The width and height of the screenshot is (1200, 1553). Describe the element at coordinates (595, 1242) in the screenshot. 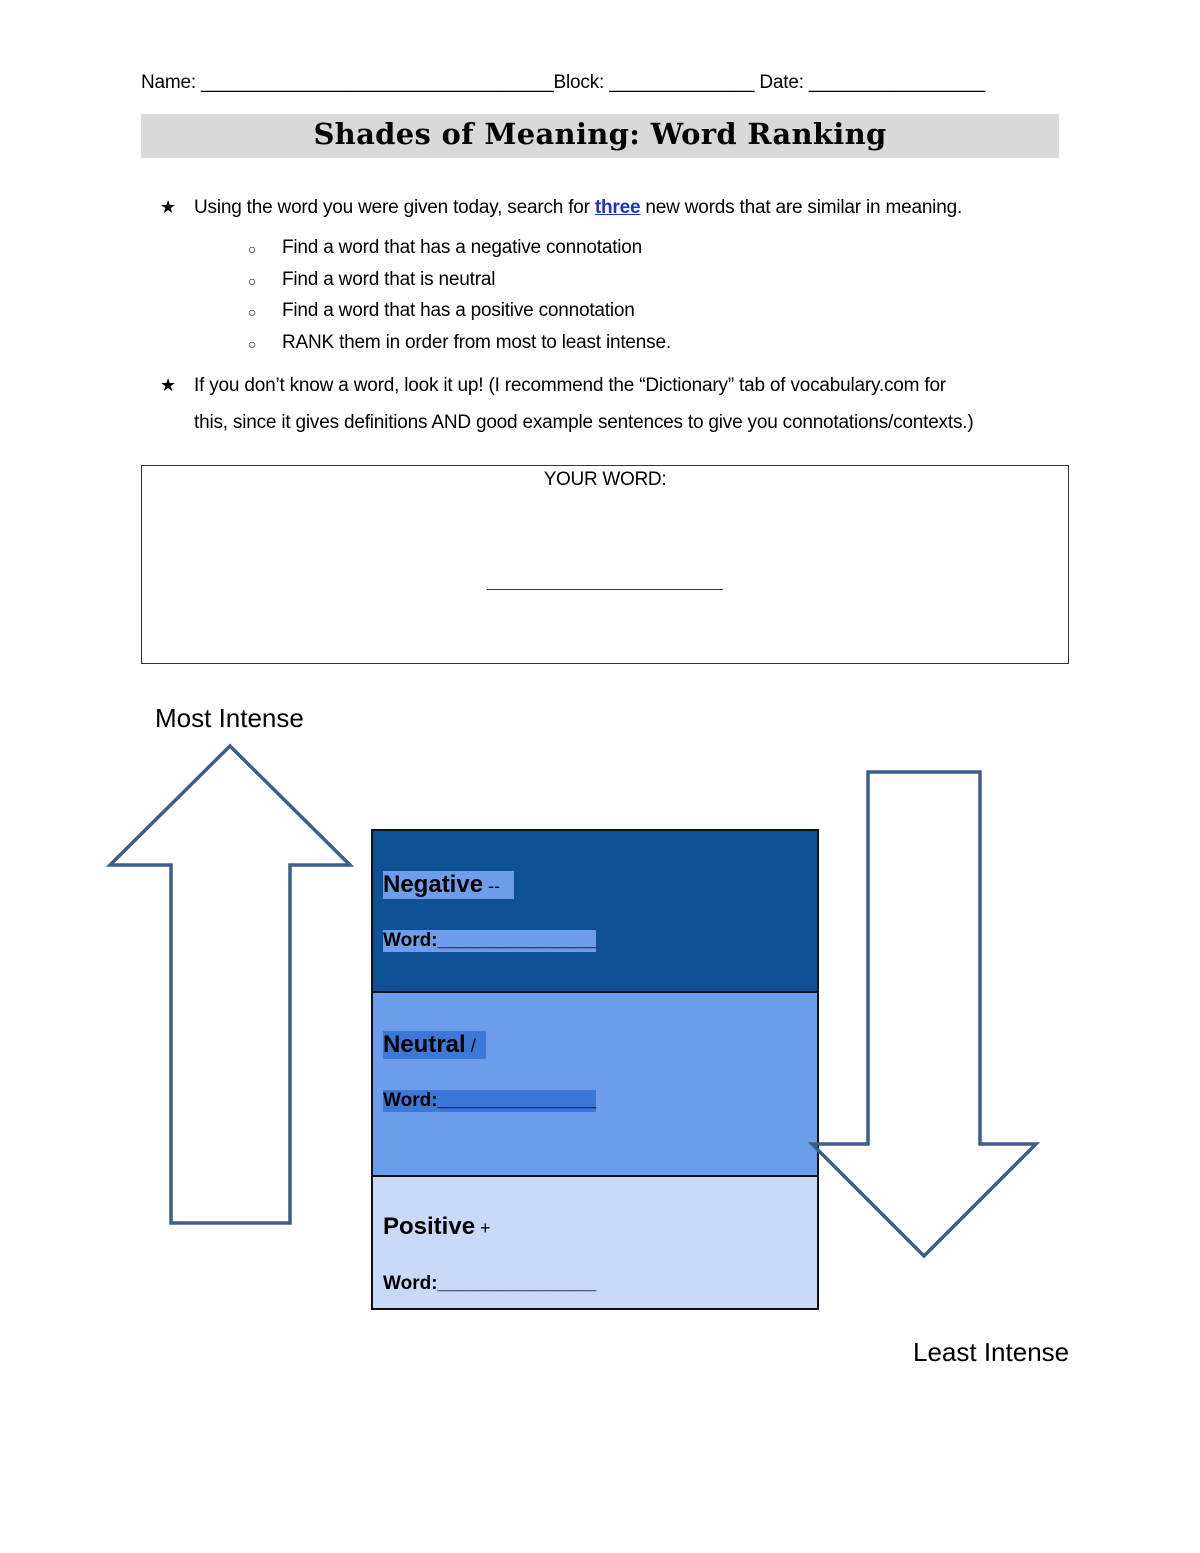

I see `ranking-row-positive: Positive + Word:_______________` at that location.